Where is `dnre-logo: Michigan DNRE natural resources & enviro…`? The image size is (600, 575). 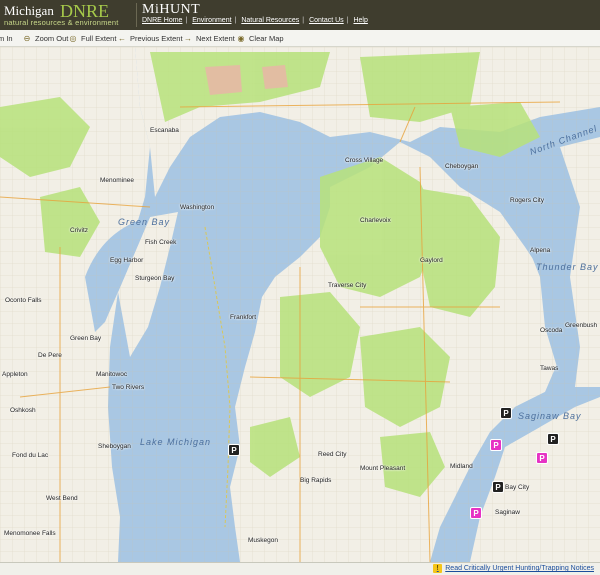
dnre-logo: Michigan DNRE natural resources & enviro… is located at coordinates (69, 14).